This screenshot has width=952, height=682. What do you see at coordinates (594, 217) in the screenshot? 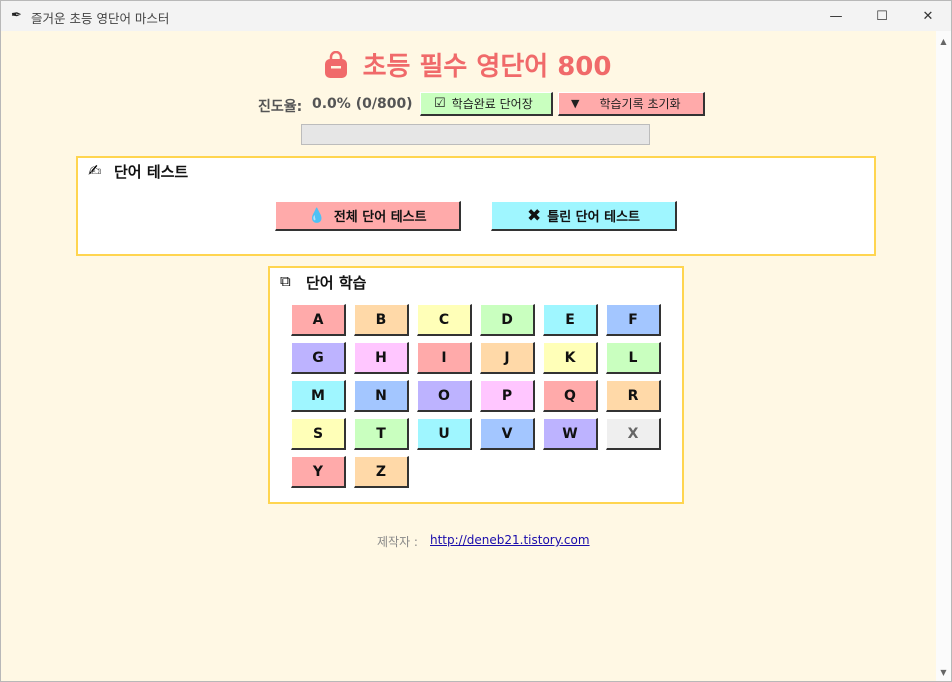
I see `wrong-word-test-label: 틀린 단어 테스트` at bounding box center [594, 217].